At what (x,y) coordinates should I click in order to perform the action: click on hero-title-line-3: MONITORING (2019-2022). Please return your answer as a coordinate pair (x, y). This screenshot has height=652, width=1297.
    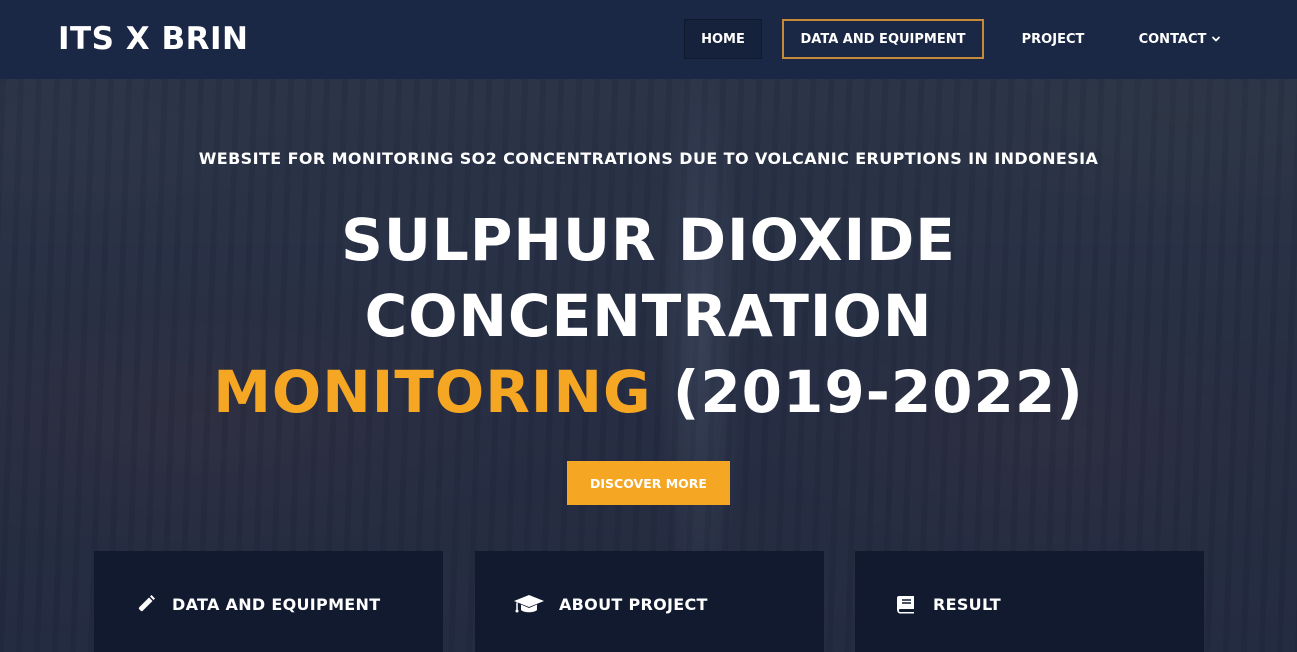
    Looking at the image, I should click on (648, 392).